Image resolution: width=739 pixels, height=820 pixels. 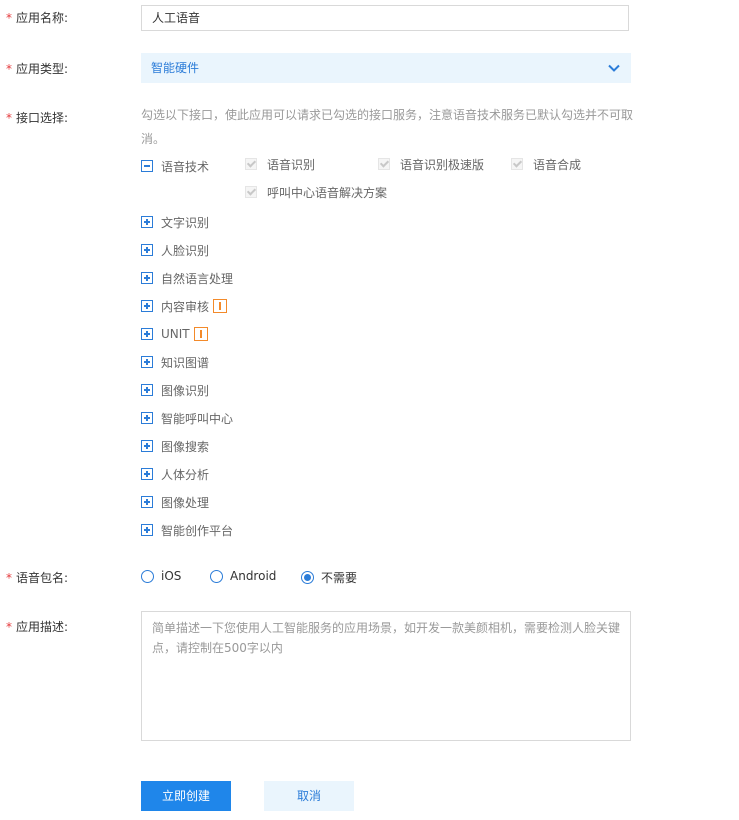 I want to click on api-group-ocr: 文字识别, so click(x=175, y=222).